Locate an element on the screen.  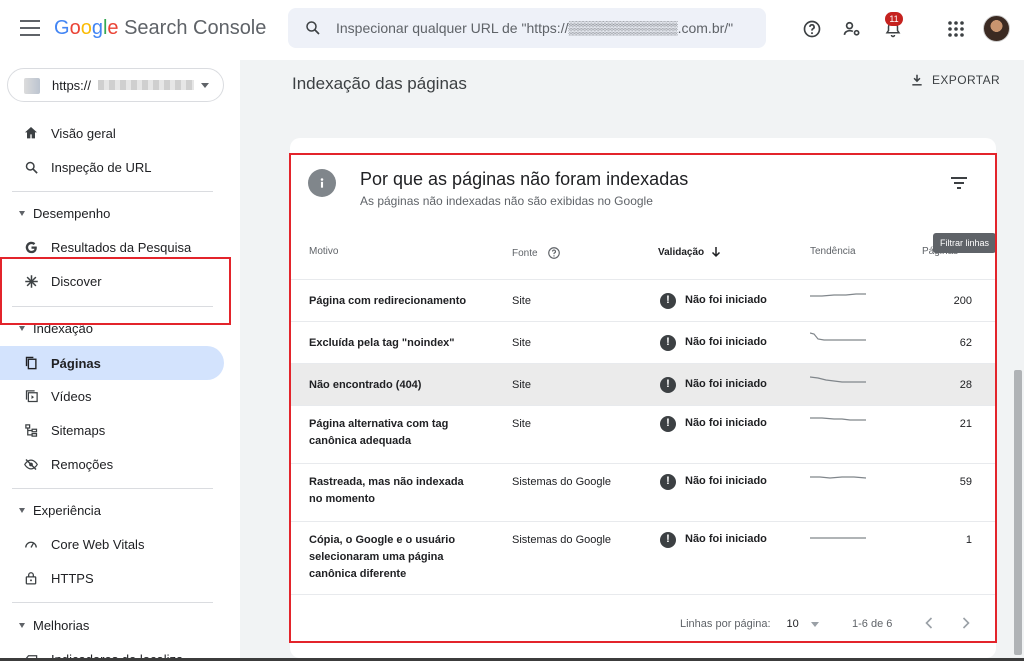
property-favicon is located at coordinates (32, 86).